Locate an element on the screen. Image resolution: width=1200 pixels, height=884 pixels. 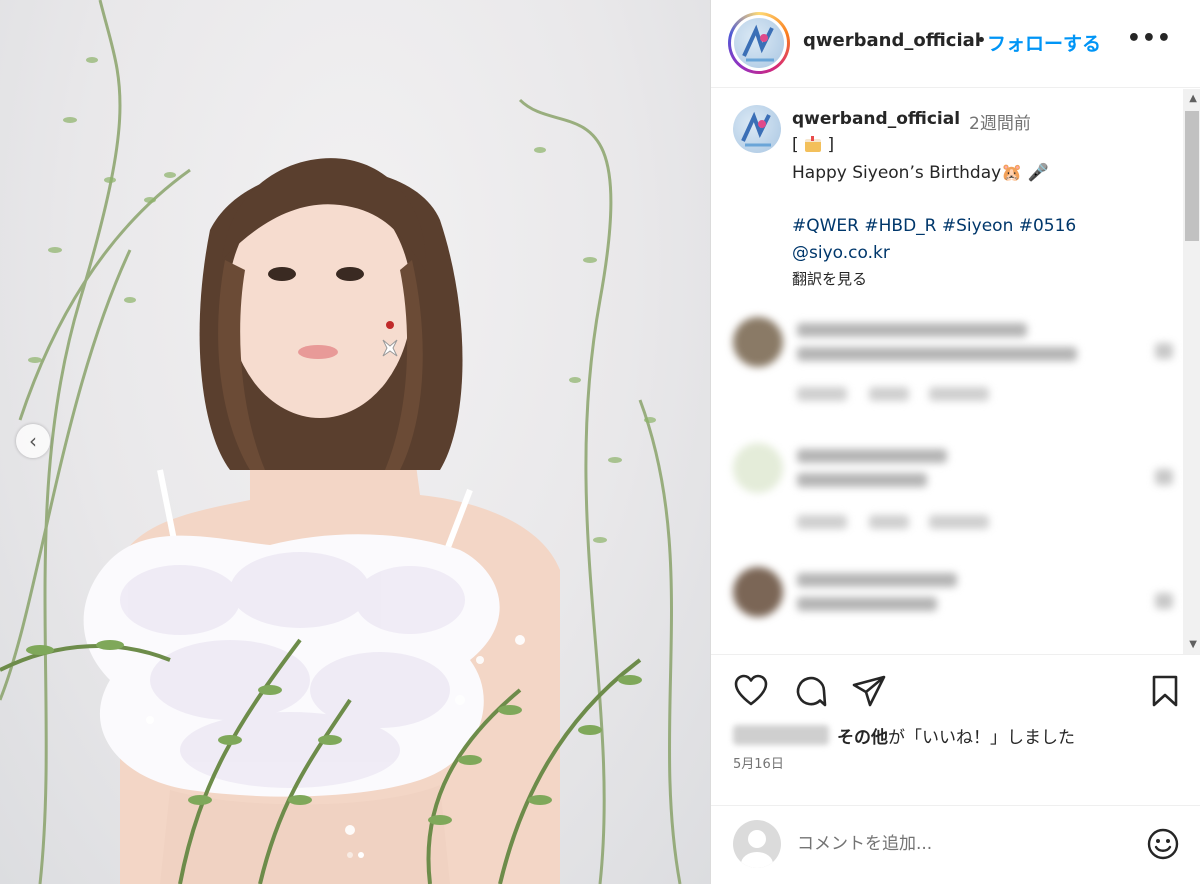
carousel-indicator is located at coordinates (355, 855).